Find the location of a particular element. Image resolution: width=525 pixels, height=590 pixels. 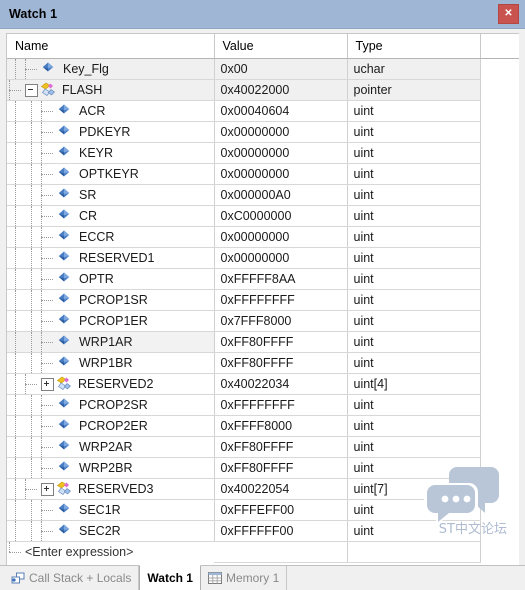

cell-name: PCROP2ER is located at coordinates (111, 426).